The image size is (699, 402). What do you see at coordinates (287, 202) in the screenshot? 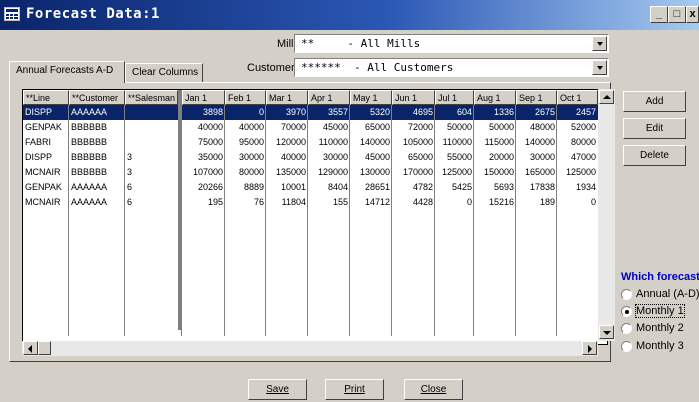
I see `table-cell: 11804` at bounding box center [287, 202].